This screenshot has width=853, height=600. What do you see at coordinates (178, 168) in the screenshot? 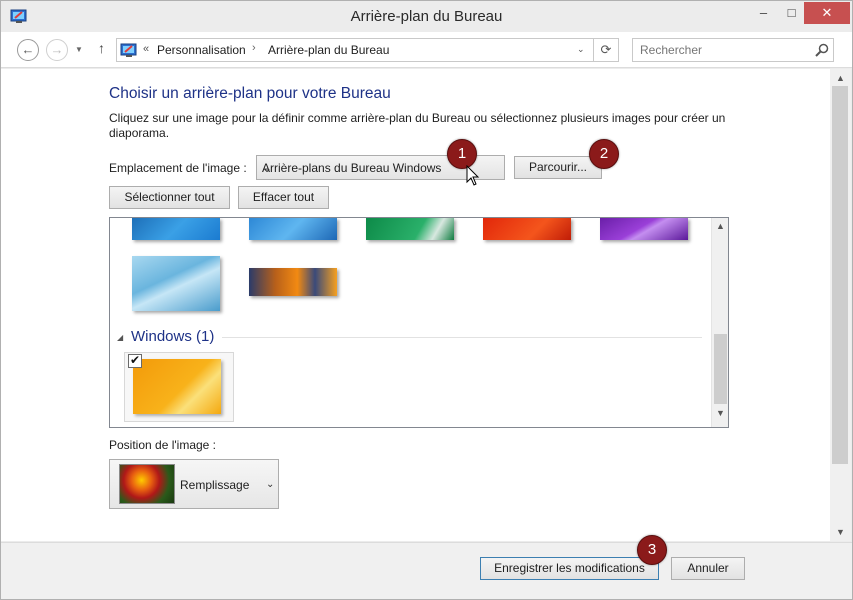
I see `location-label: Emplacement de l'image :` at bounding box center [178, 168].